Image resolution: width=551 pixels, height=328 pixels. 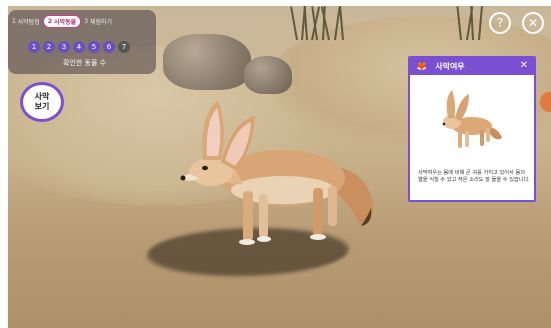 What do you see at coordinates (101, 22) in the screenshot?
I see `step-label: 체험하기` at bounding box center [101, 22].